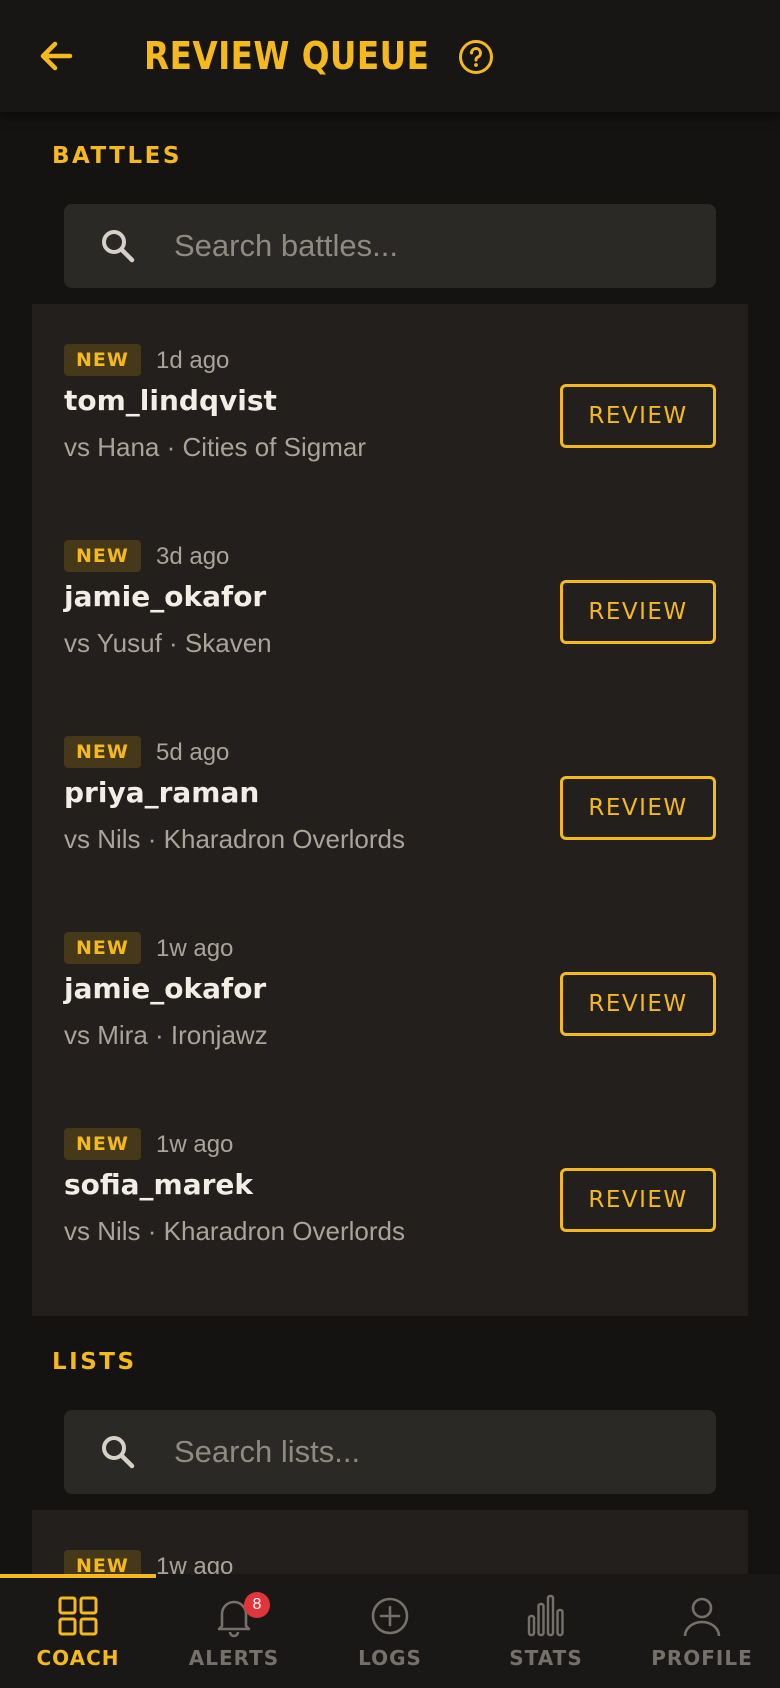  I want to click on nav-stats: STATS, so click(546, 1631).